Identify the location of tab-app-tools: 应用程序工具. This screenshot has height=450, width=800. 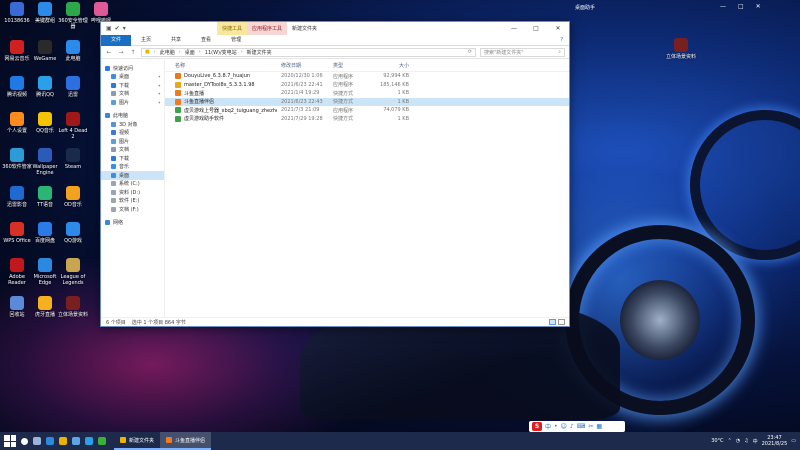
(267, 28).